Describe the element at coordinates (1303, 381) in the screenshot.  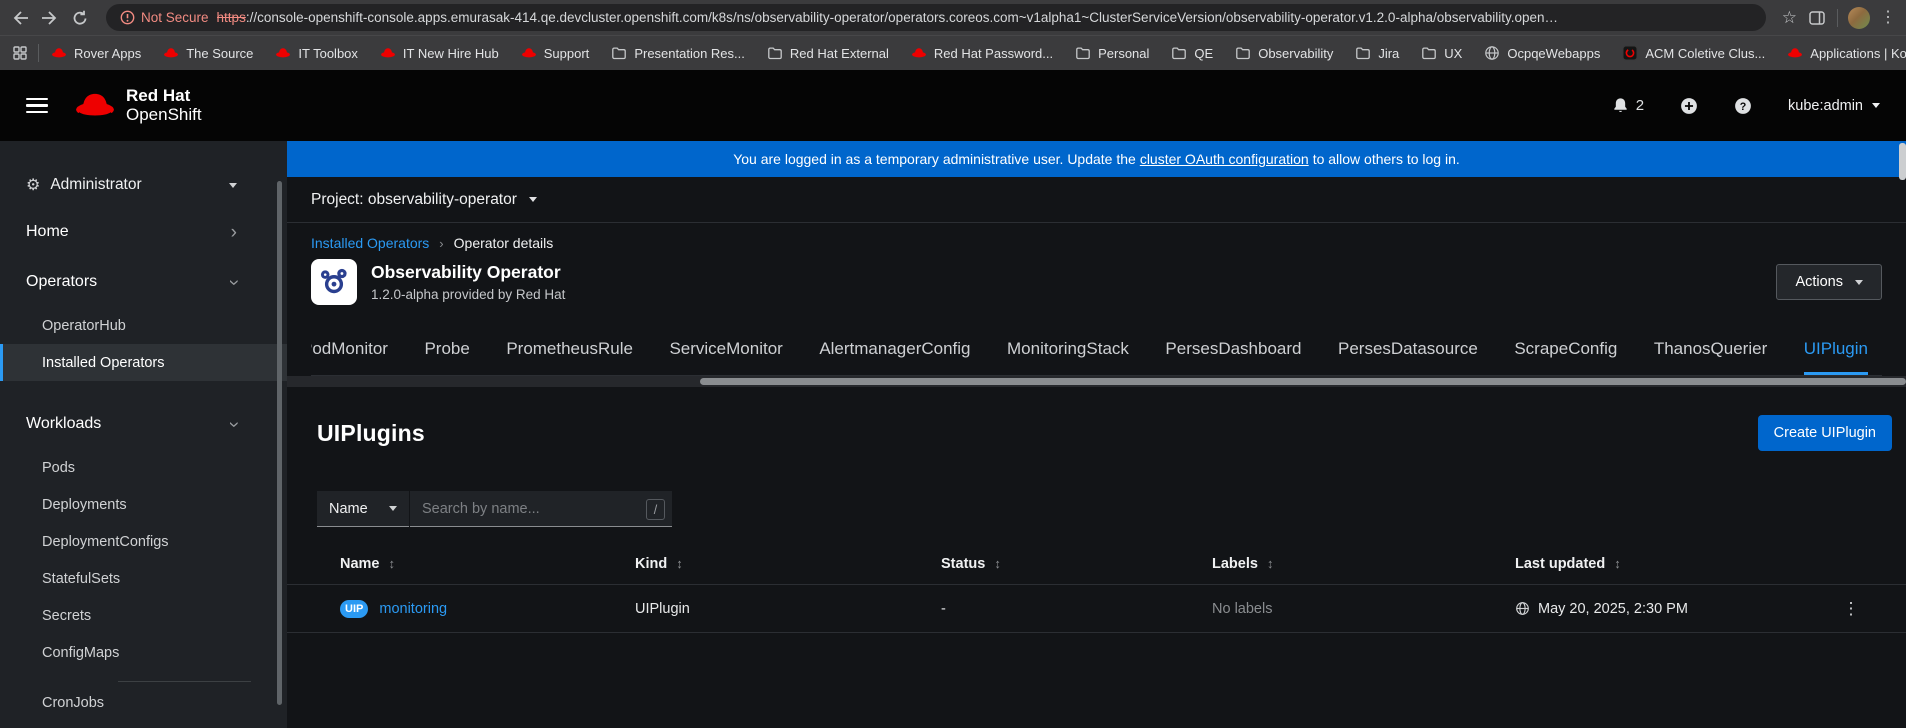
I see `tabs-scrollbar-thumb` at that location.